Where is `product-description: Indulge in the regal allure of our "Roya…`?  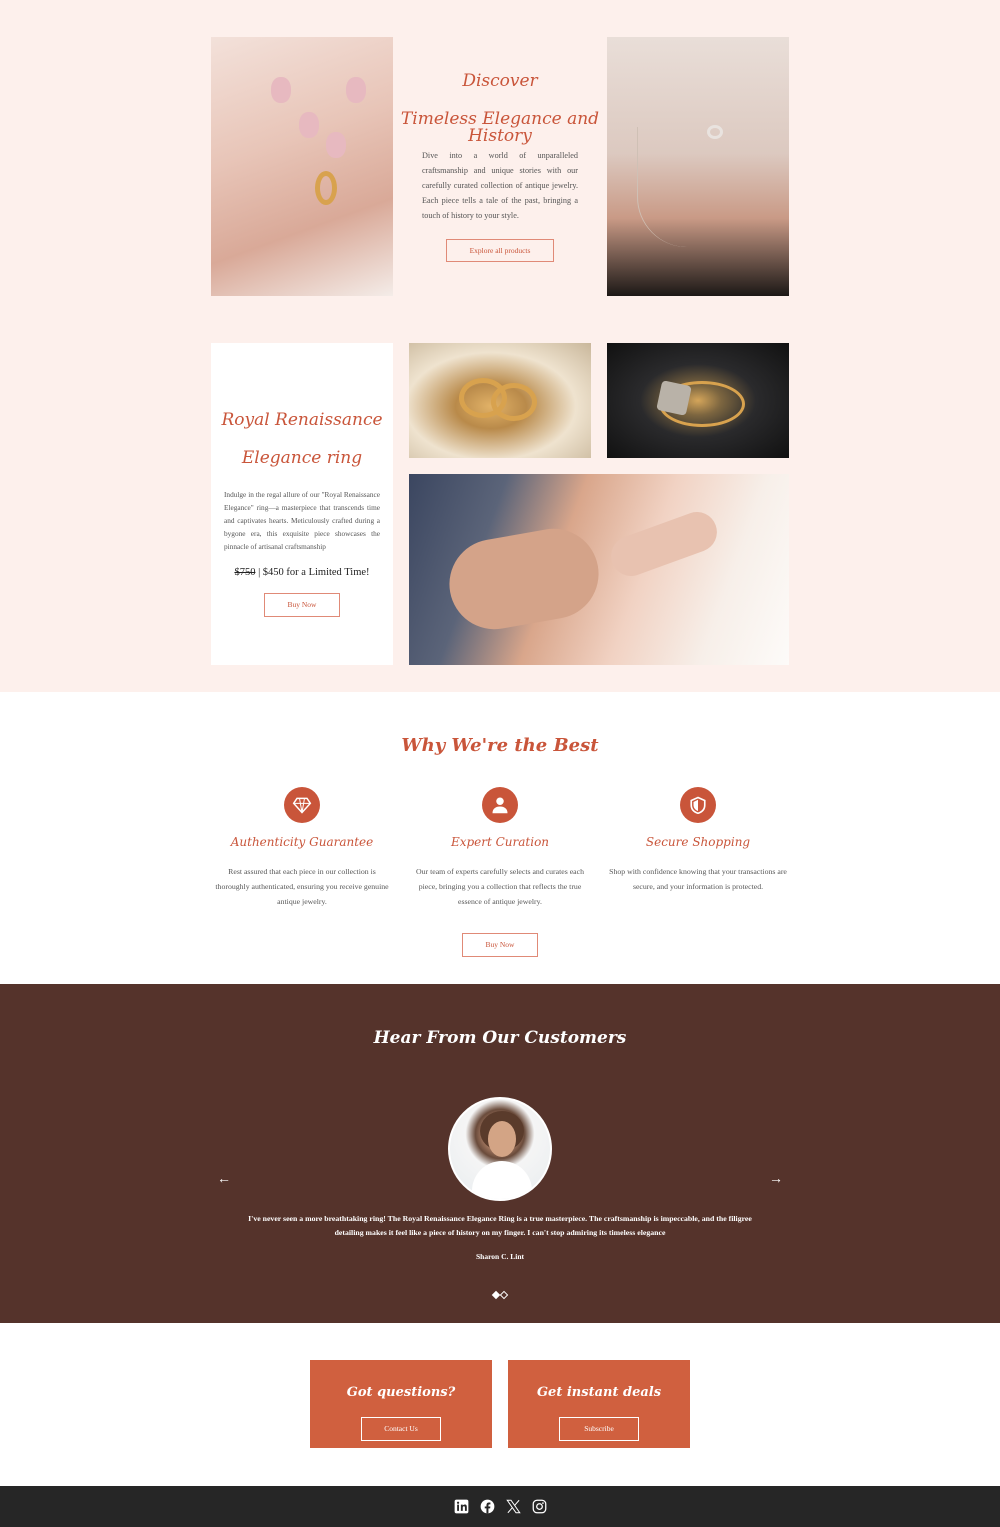
product-description: Indulge in the regal allure of our "Roya… is located at coordinates (302, 520).